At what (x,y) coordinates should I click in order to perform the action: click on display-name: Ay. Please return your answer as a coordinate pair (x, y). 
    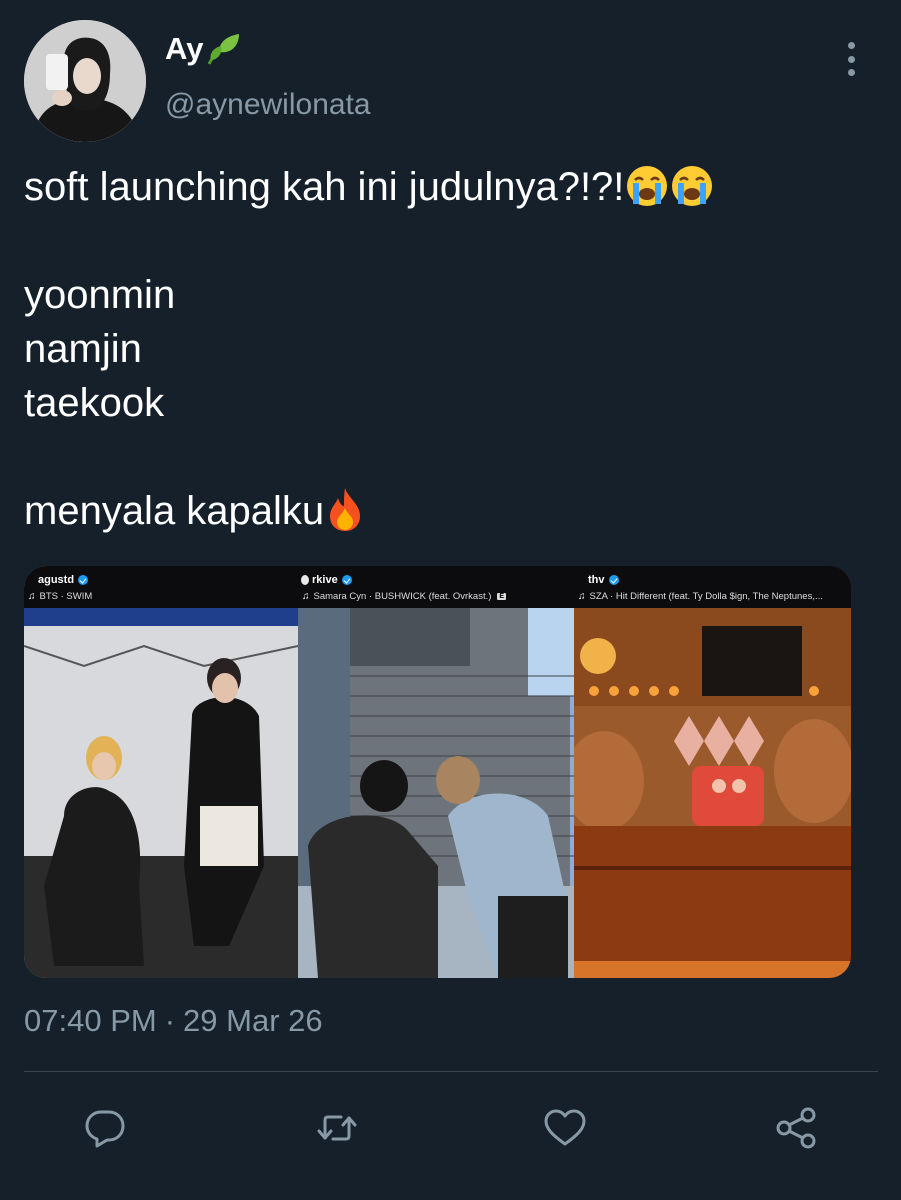
    Looking at the image, I should click on (205, 49).